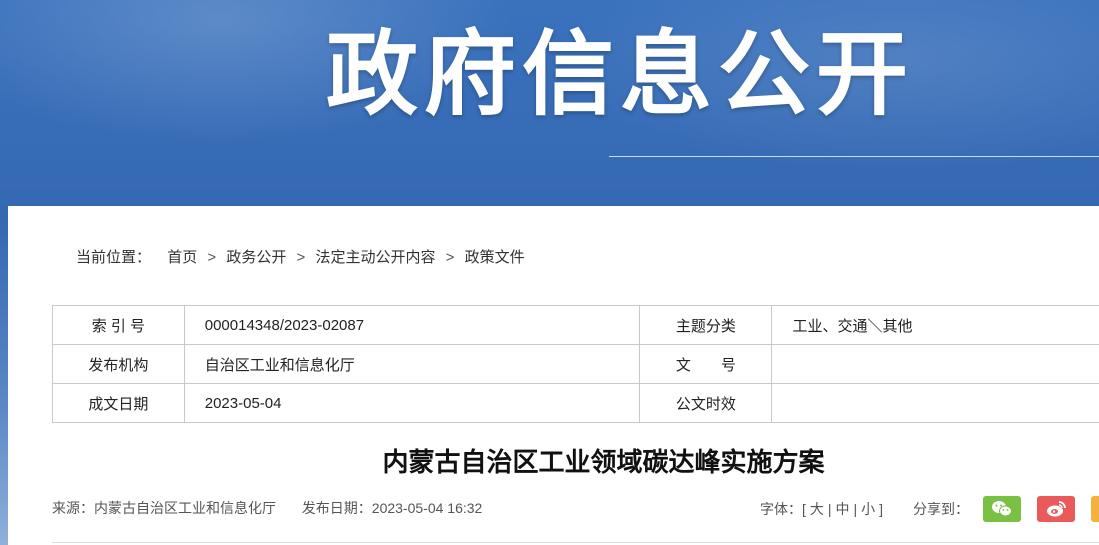  Describe the element at coordinates (114, 257) in the screenshot. I see `breadcrumb-label: 当前位置：` at that location.